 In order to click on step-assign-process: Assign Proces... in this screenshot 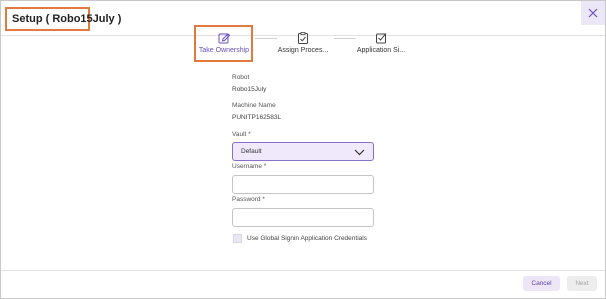, I will do `click(303, 42)`.